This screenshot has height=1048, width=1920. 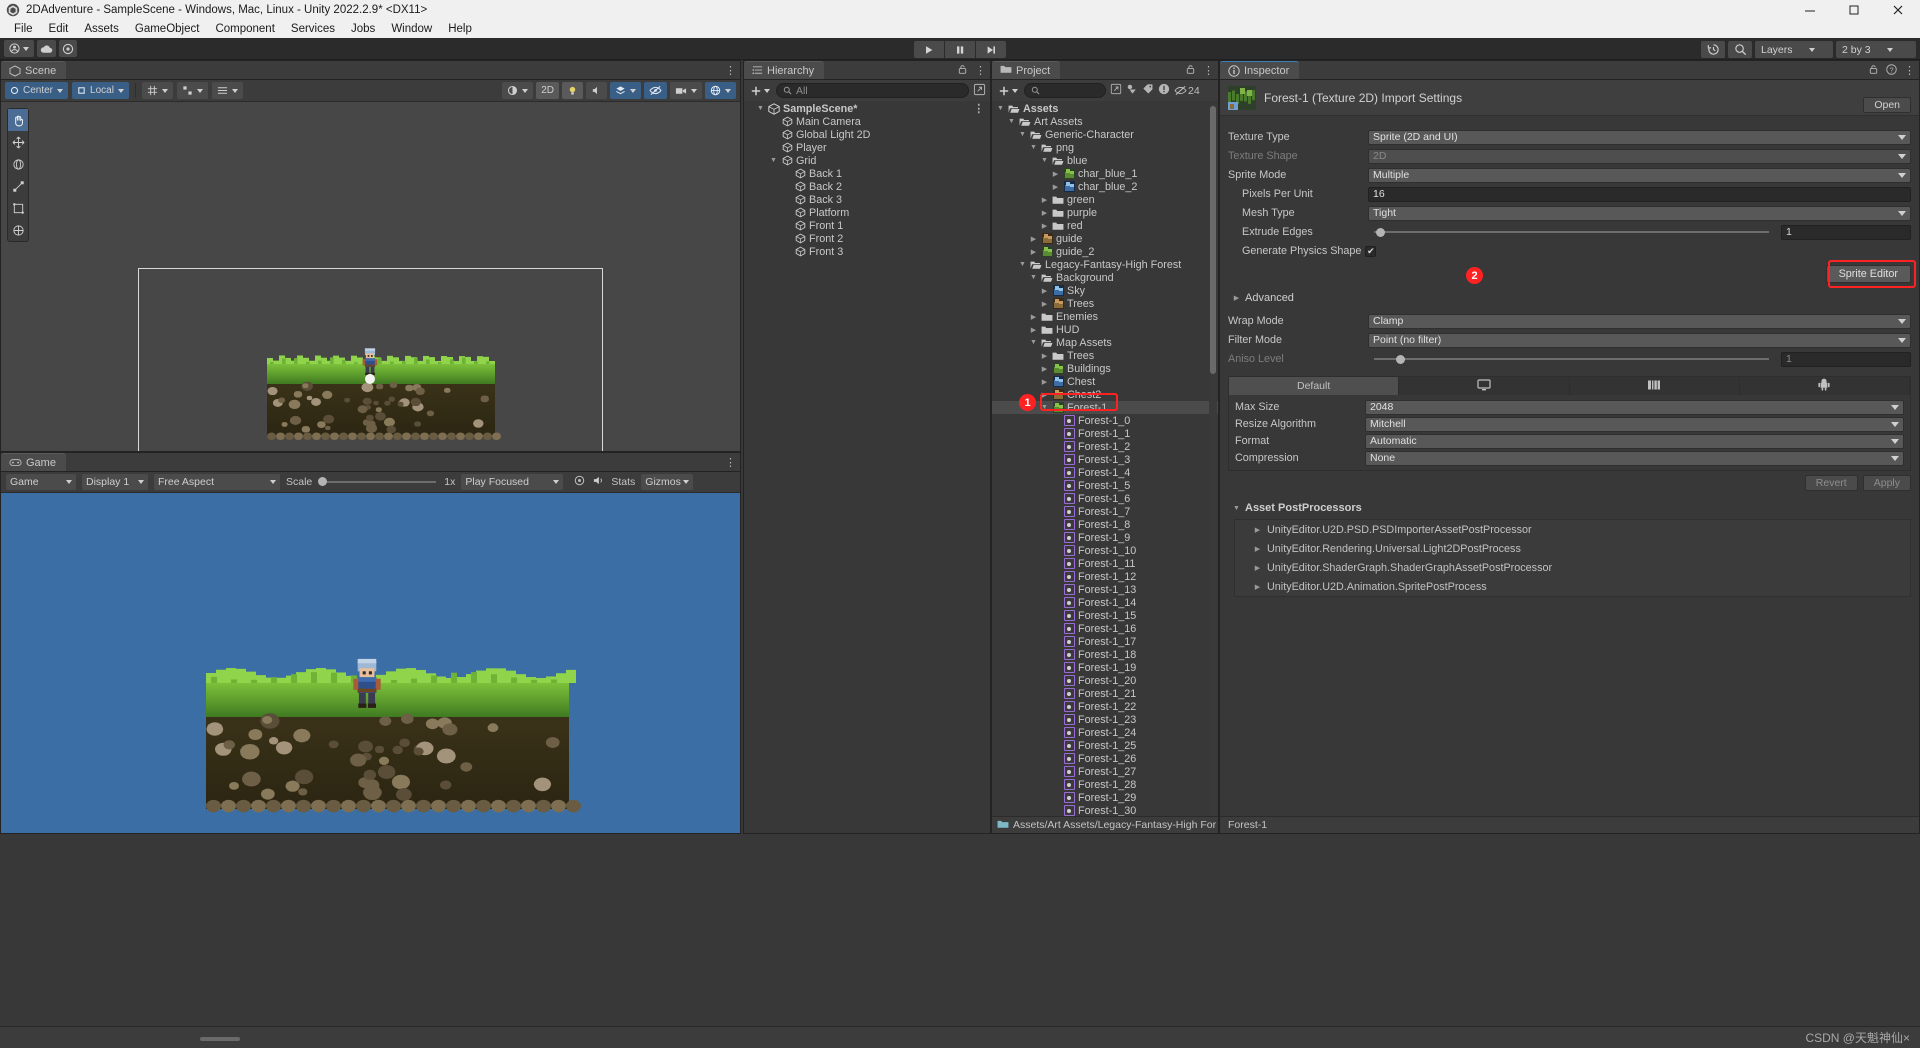 I want to click on project-item-guide-2: ▶ guide_2, so click(x=1105, y=251).